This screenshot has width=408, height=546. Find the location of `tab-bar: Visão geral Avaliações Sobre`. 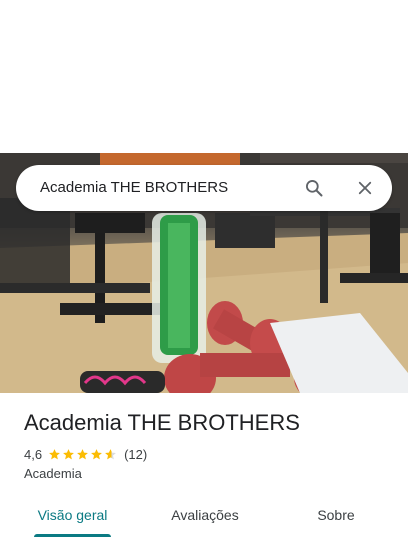

tab-bar: Visão geral Avaliações Sobre is located at coordinates (204, 517).